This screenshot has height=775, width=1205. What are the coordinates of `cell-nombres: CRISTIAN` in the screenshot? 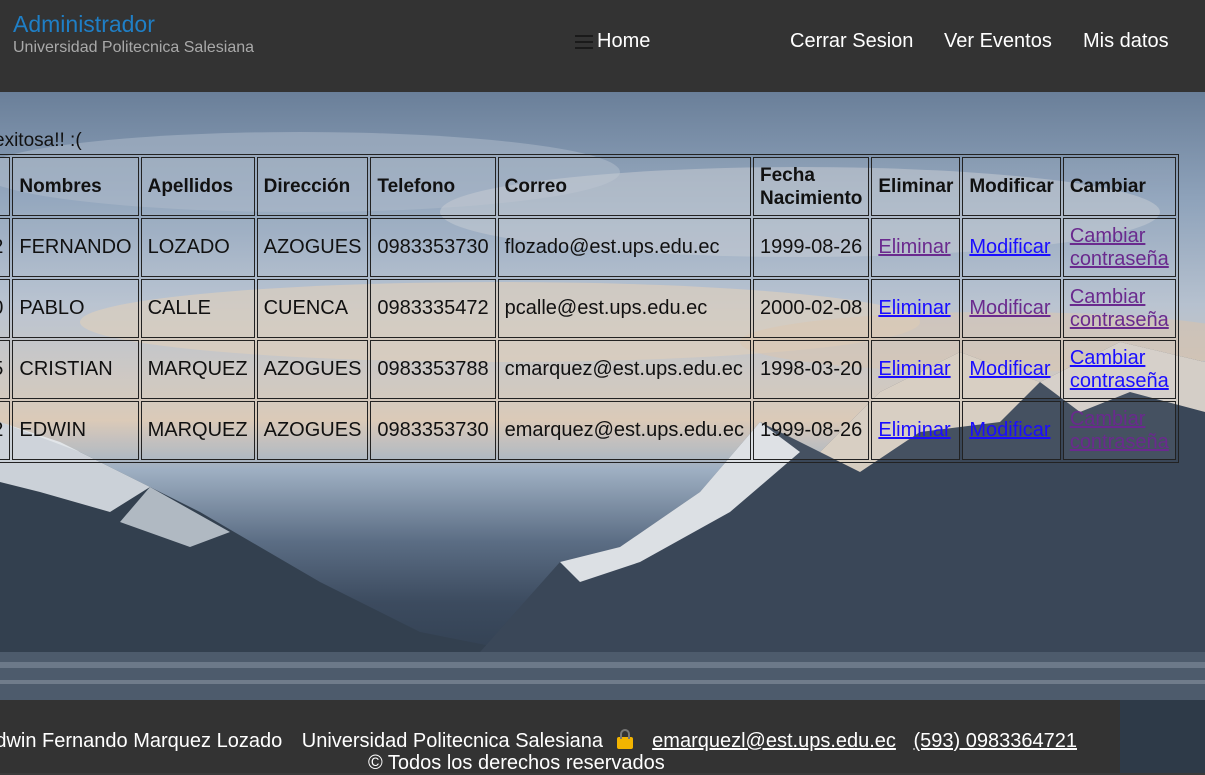 It's located at (75, 369).